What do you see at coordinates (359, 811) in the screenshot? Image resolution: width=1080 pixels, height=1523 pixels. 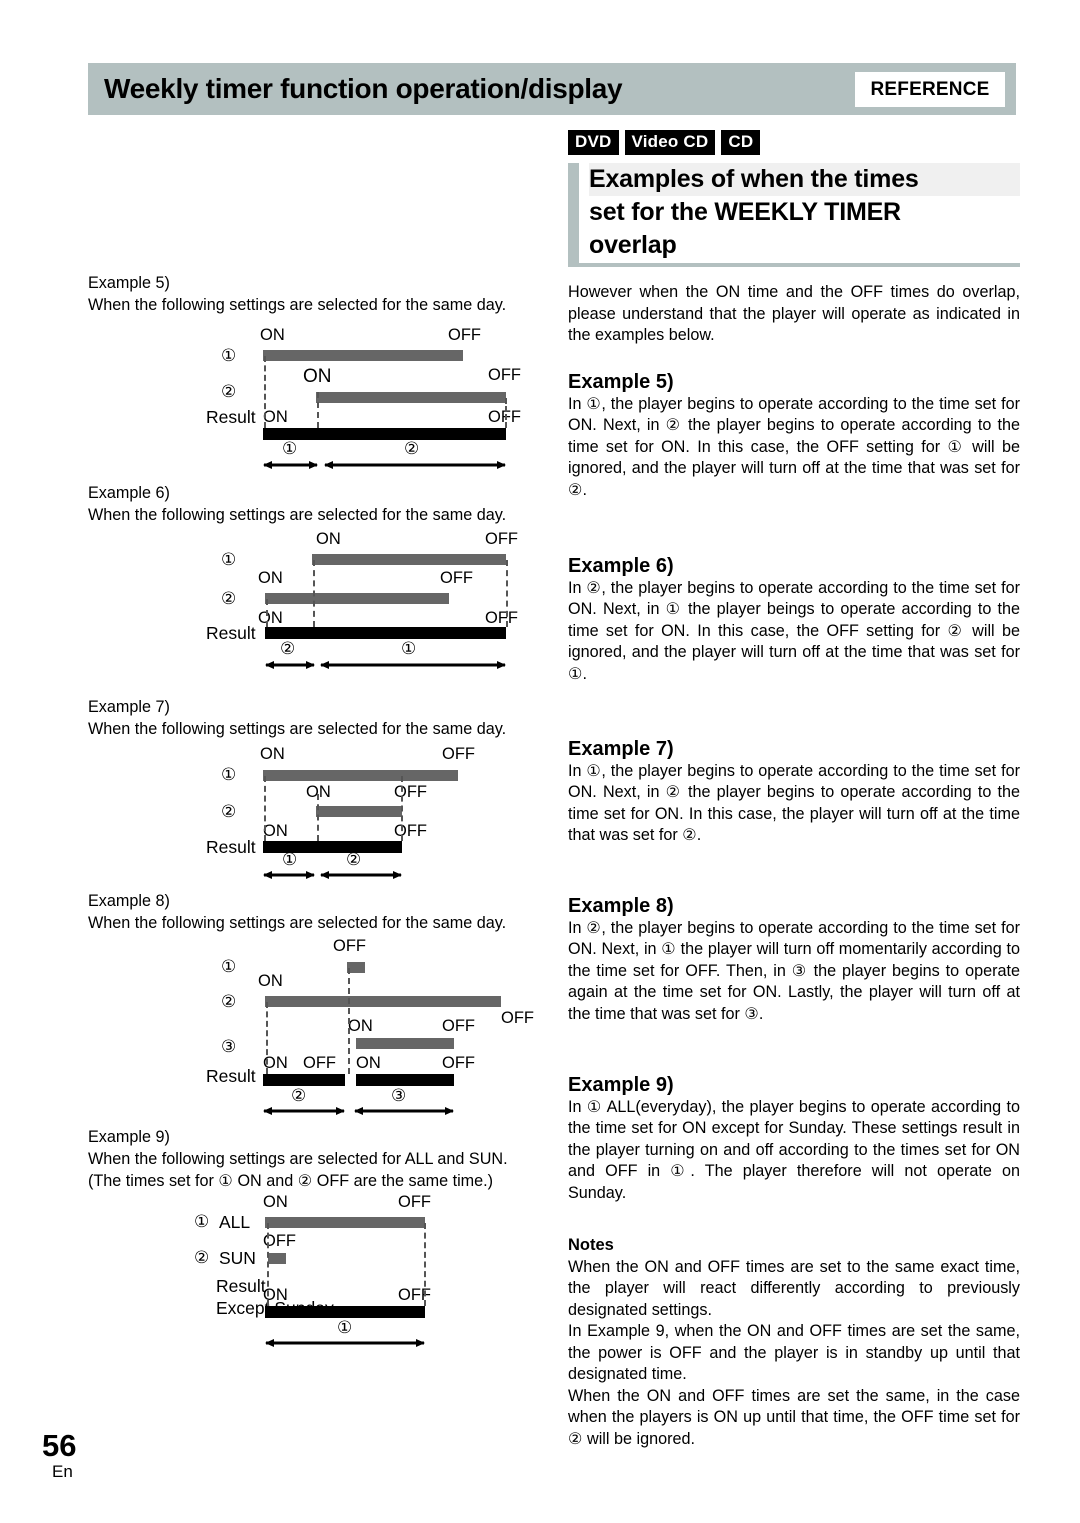 I see `diagram-7-row2-bar` at bounding box center [359, 811].